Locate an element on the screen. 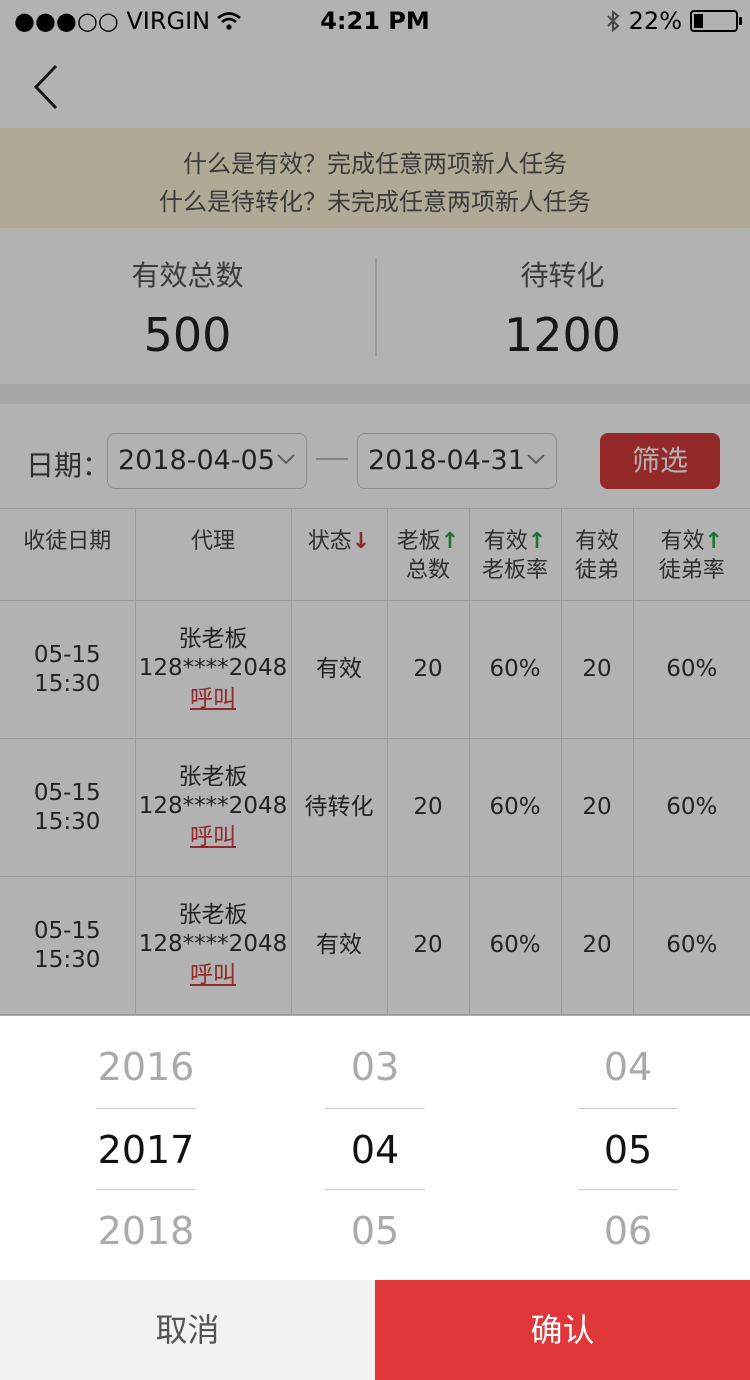 The height and width of the screenshot is (1380, 750). picker-actions: 取消 确认 is located at coordinates (375, 1330).